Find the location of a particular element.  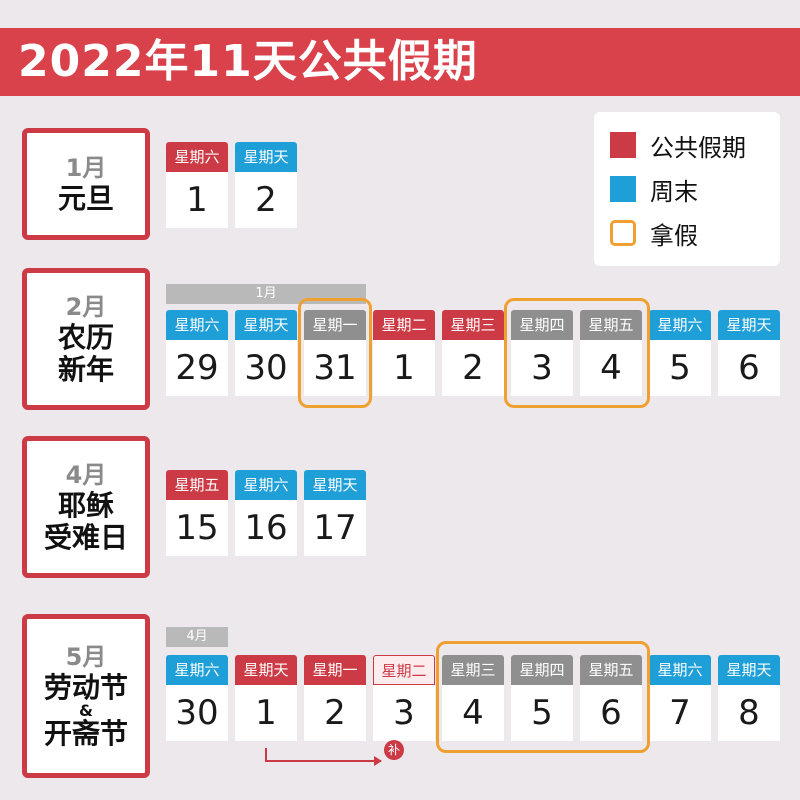

day-card: 星期三 2 is located at coordinates (473, 353).